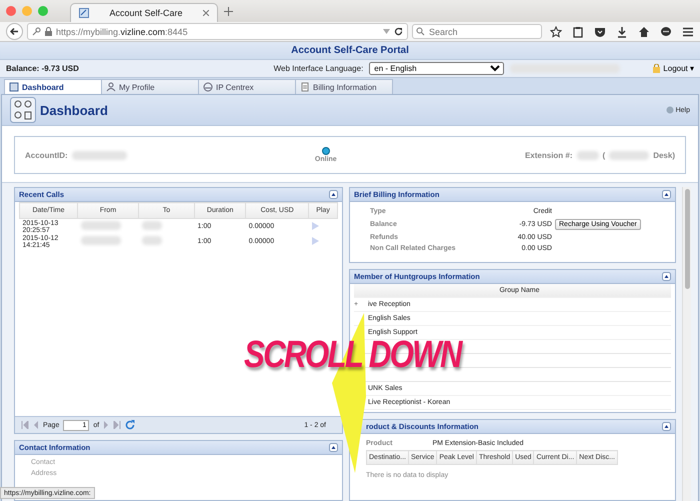 The image size is (700, 501). Describe the element at coordinates (42, 68) in the screenshot. I see `balance-text: Balance: -9.73 USD` at that location.